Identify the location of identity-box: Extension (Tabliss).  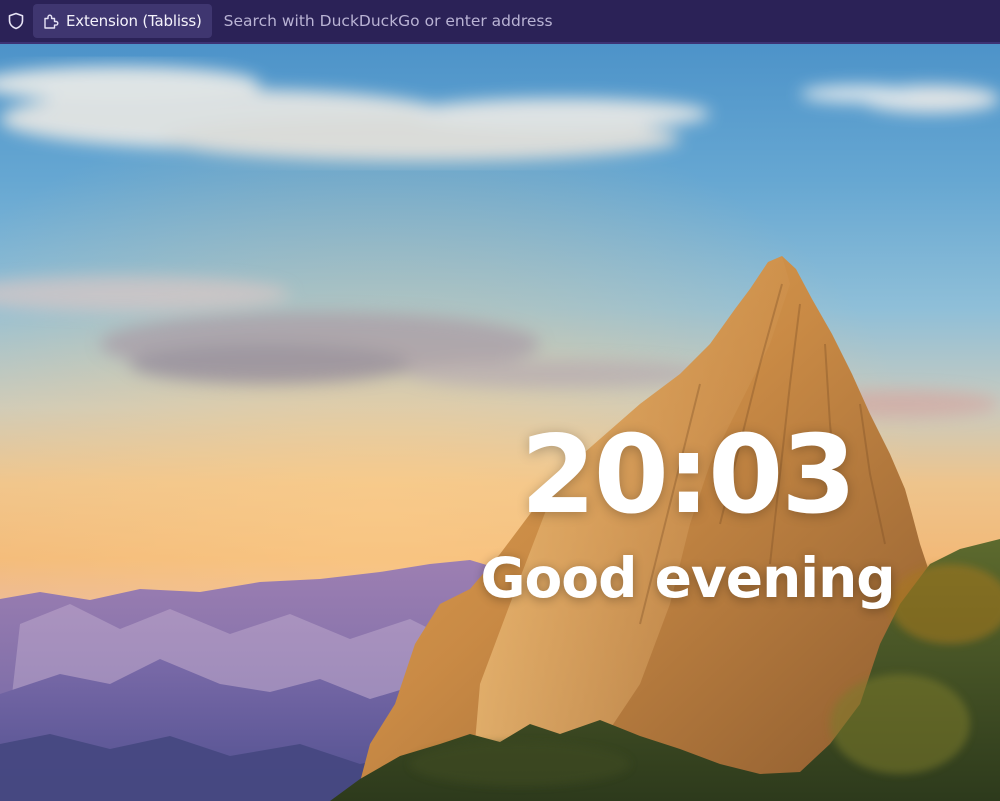
(122, 21).